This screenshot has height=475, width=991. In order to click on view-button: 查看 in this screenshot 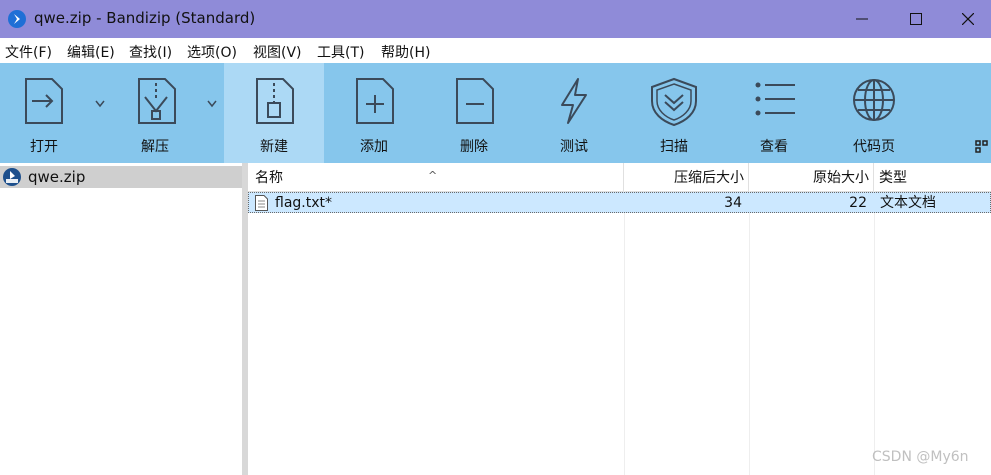, I will do `click(774, 113)`.